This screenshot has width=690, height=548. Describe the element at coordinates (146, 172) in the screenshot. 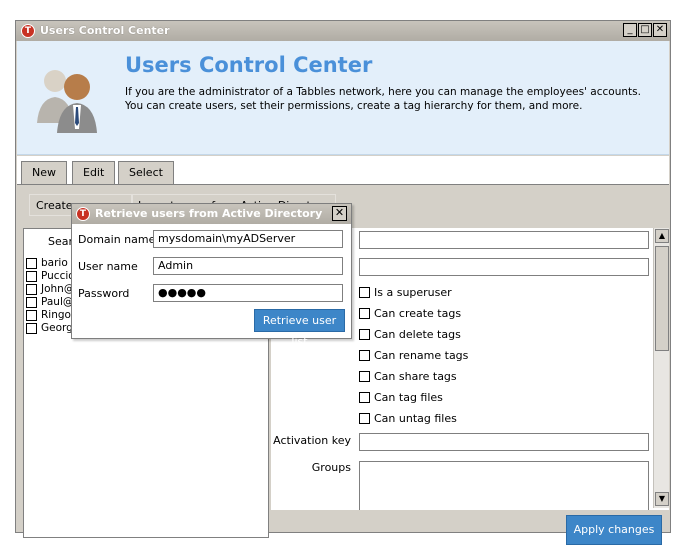

I see `tab-select: Select` at that location.